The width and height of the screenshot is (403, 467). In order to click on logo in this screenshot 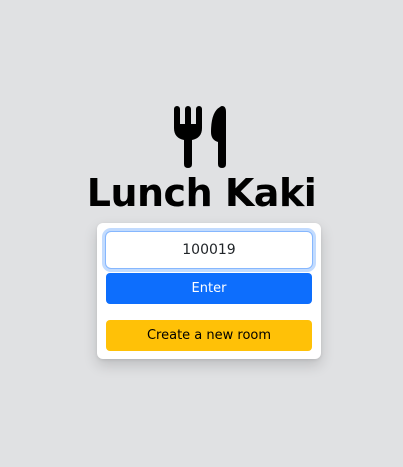, I will do `click(201, 136)`.